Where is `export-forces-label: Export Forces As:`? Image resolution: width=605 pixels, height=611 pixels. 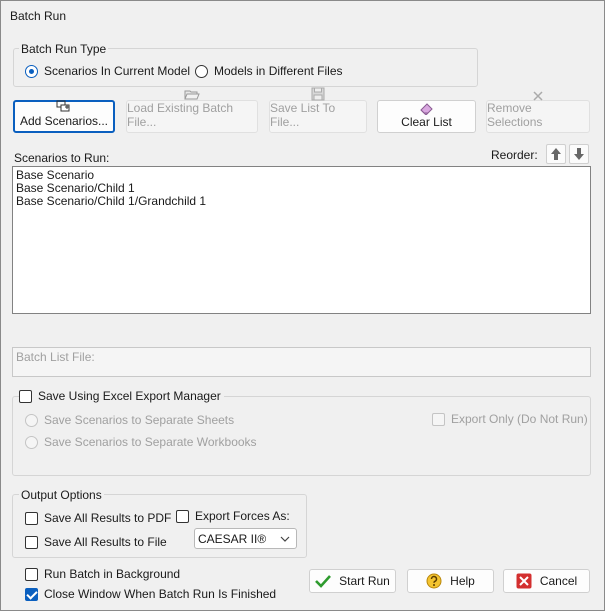
export-forces-label: Export Forces As: is located at coordinates (242, 516).